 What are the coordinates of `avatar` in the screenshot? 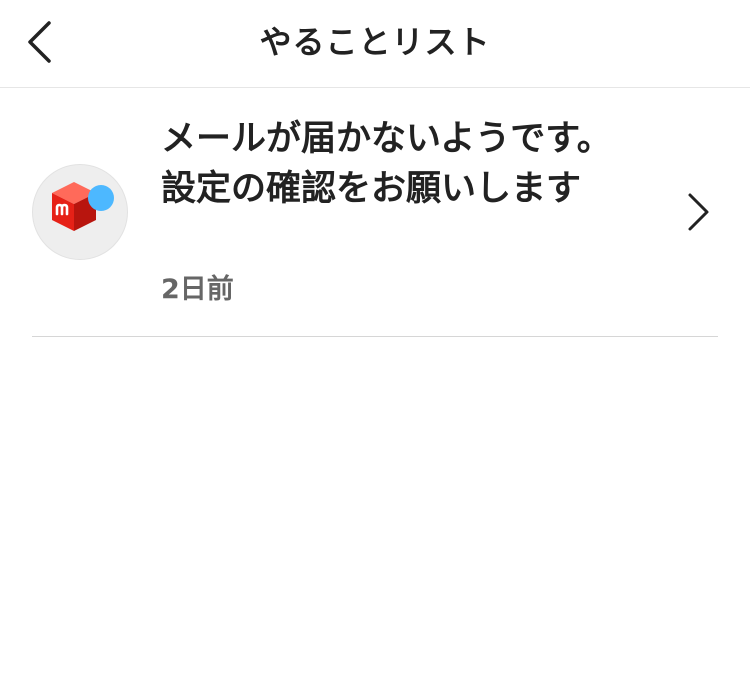 It's located at (80, 212).